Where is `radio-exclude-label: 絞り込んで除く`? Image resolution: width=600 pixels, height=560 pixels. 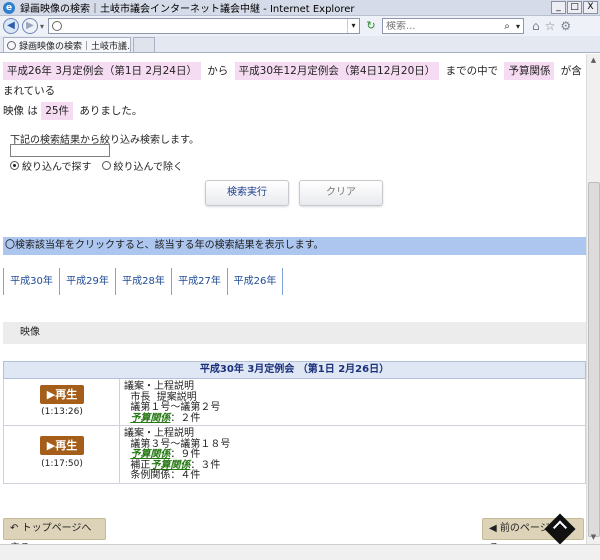
radio-exclude-label: 絞り込んで除く is located at coordinates (148, 167).